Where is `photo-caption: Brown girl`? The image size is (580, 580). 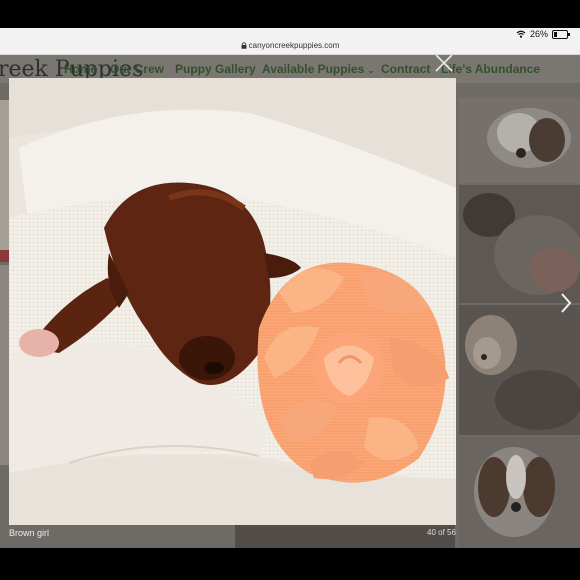
photo-caption: Brown girl is located at coordinates (29, 533).